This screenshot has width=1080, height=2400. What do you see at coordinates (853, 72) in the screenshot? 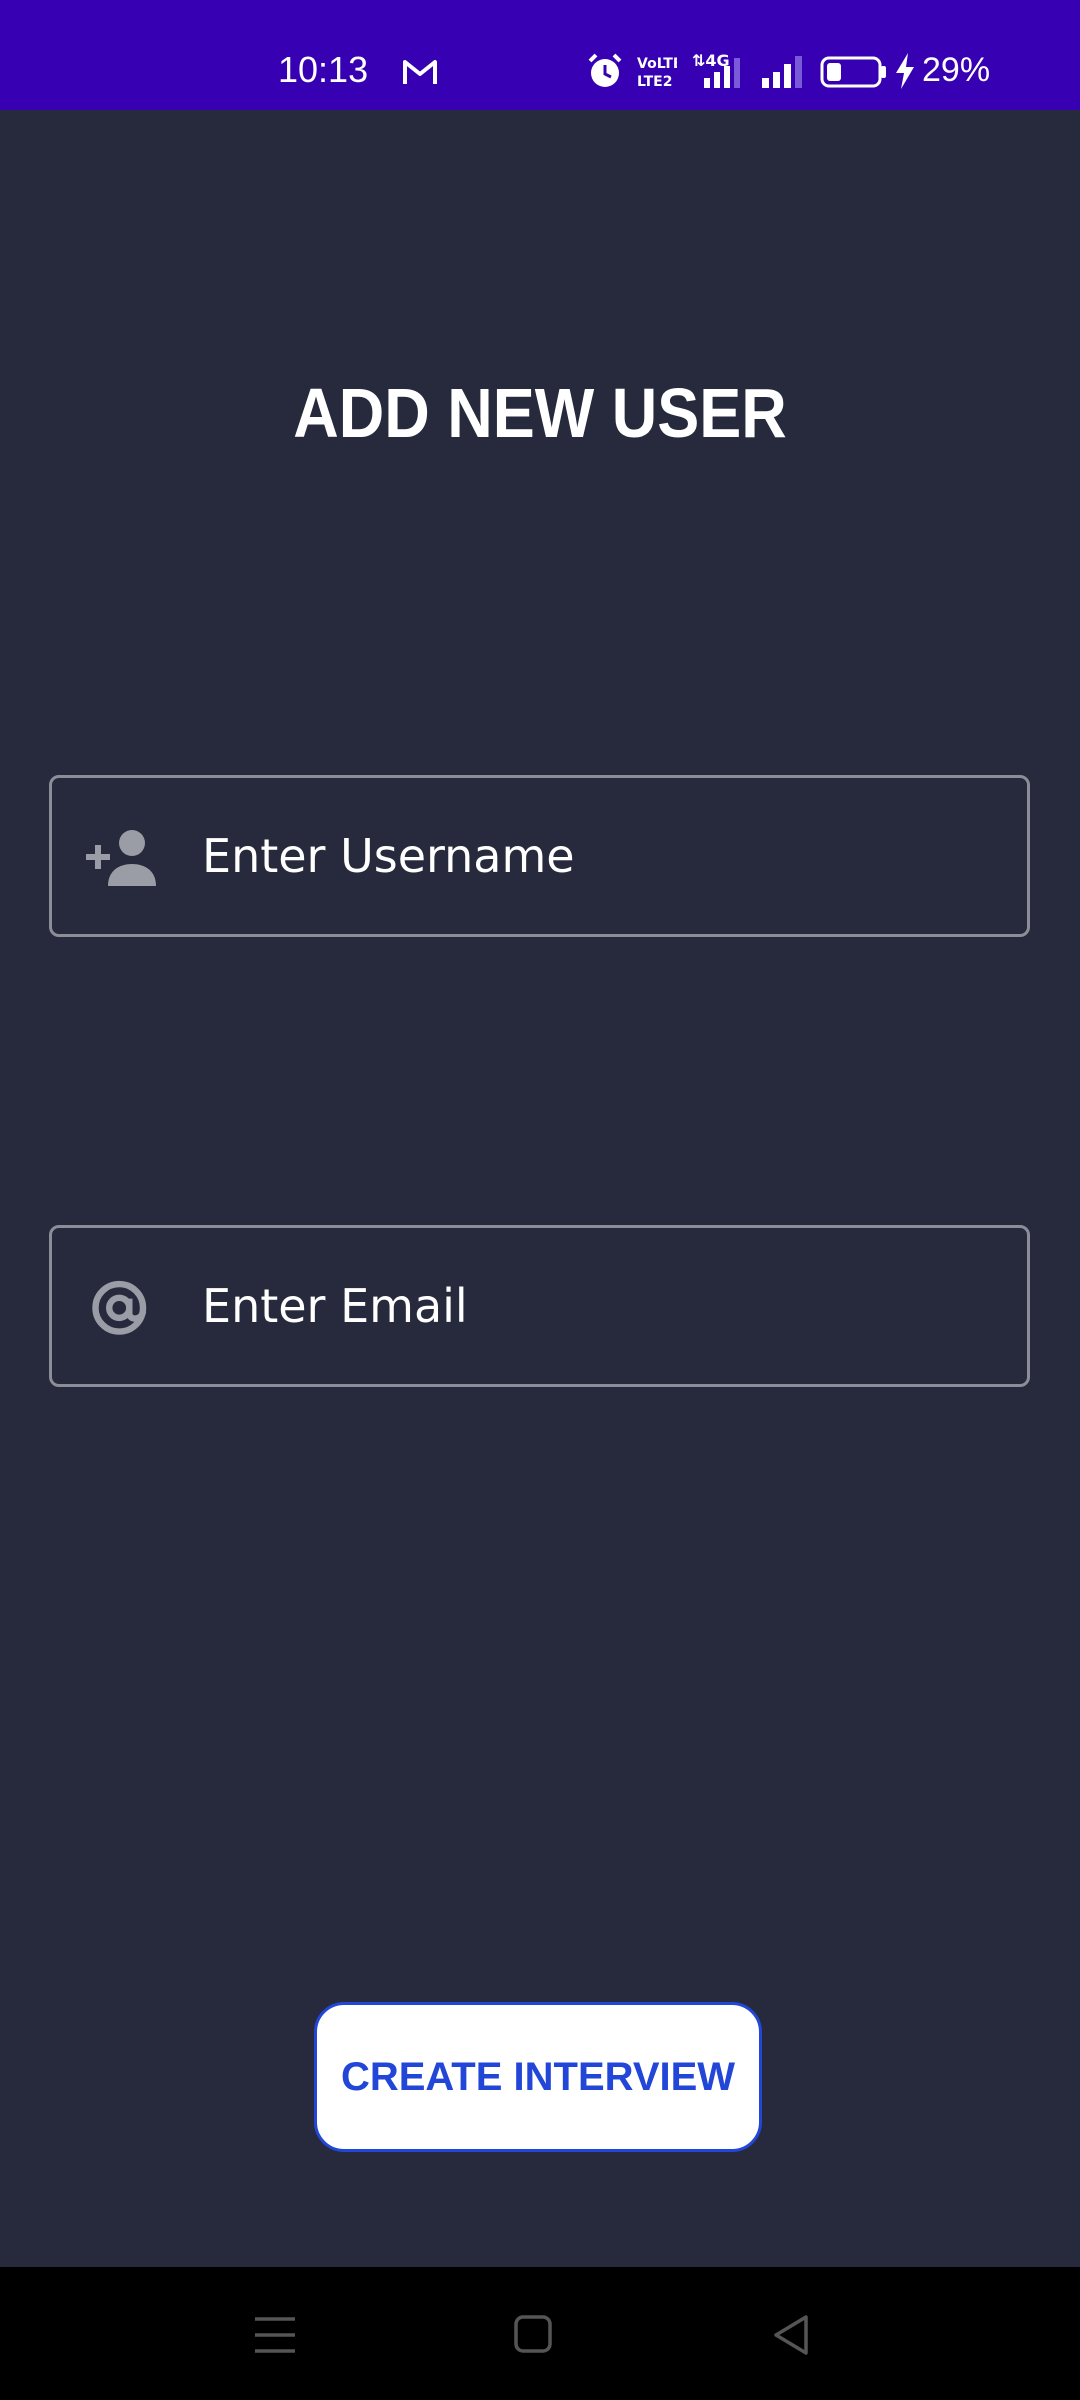
I see `battery-icon` at bounding box center [853, 72].